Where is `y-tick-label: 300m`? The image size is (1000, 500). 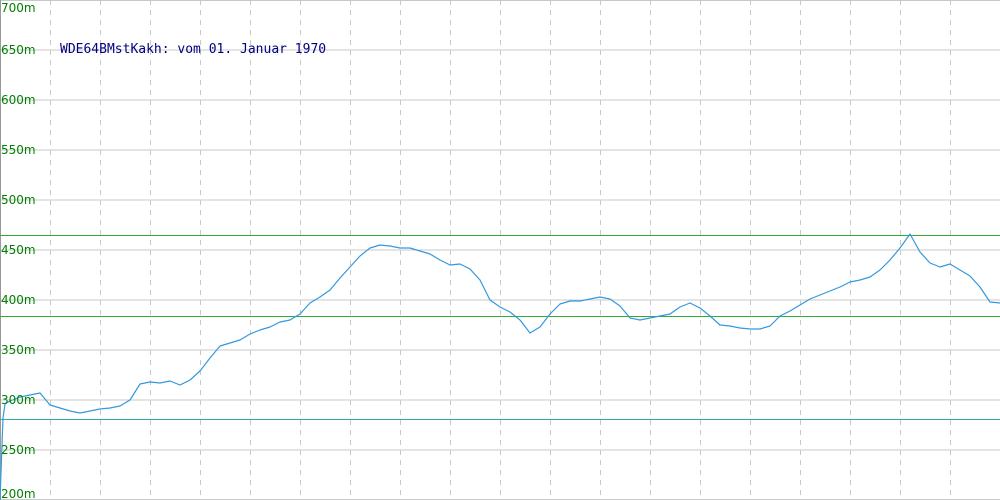 y-tick-label: 300m is located at coordinates (18, 400).